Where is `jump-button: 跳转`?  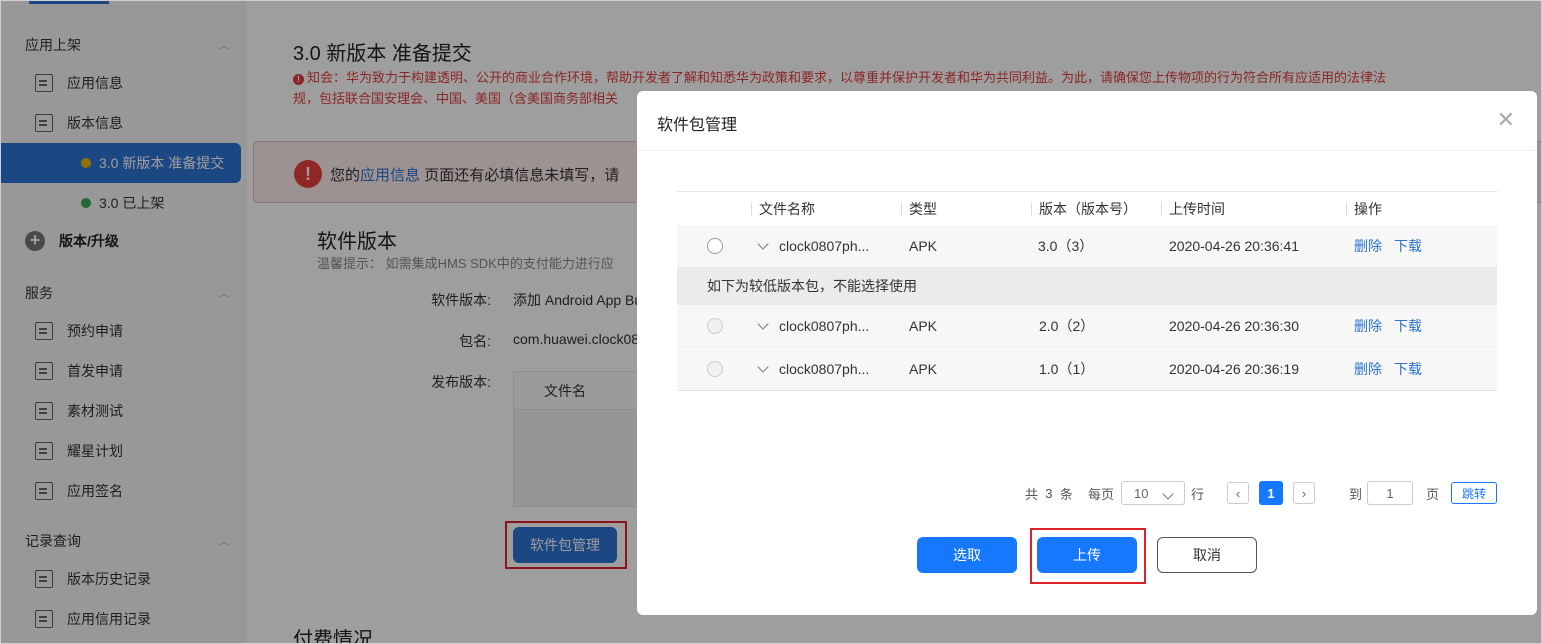
jump-button: 跳转 is located at coordinates (1474, 493).